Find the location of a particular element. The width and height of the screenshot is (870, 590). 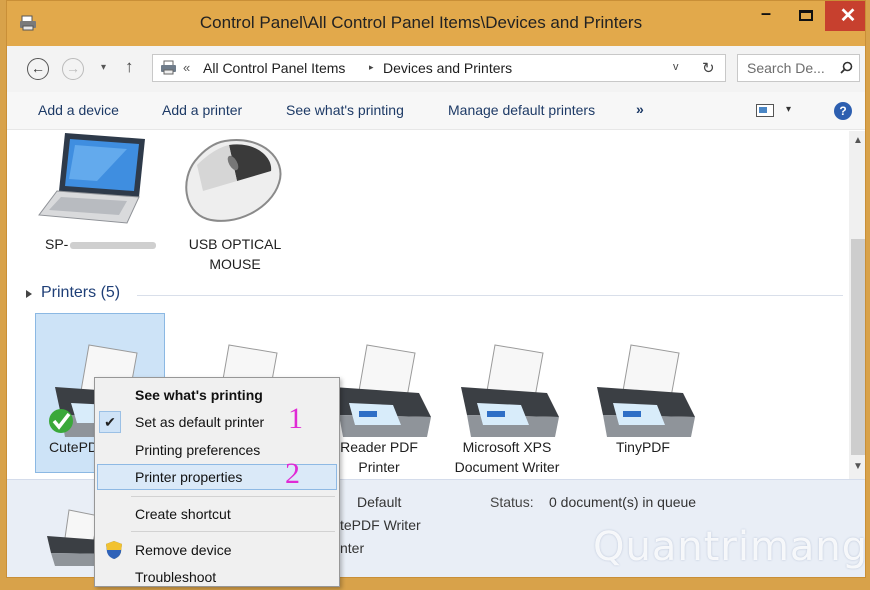

watermark-logo: Quantrimang is located at coordinates (729, 547).